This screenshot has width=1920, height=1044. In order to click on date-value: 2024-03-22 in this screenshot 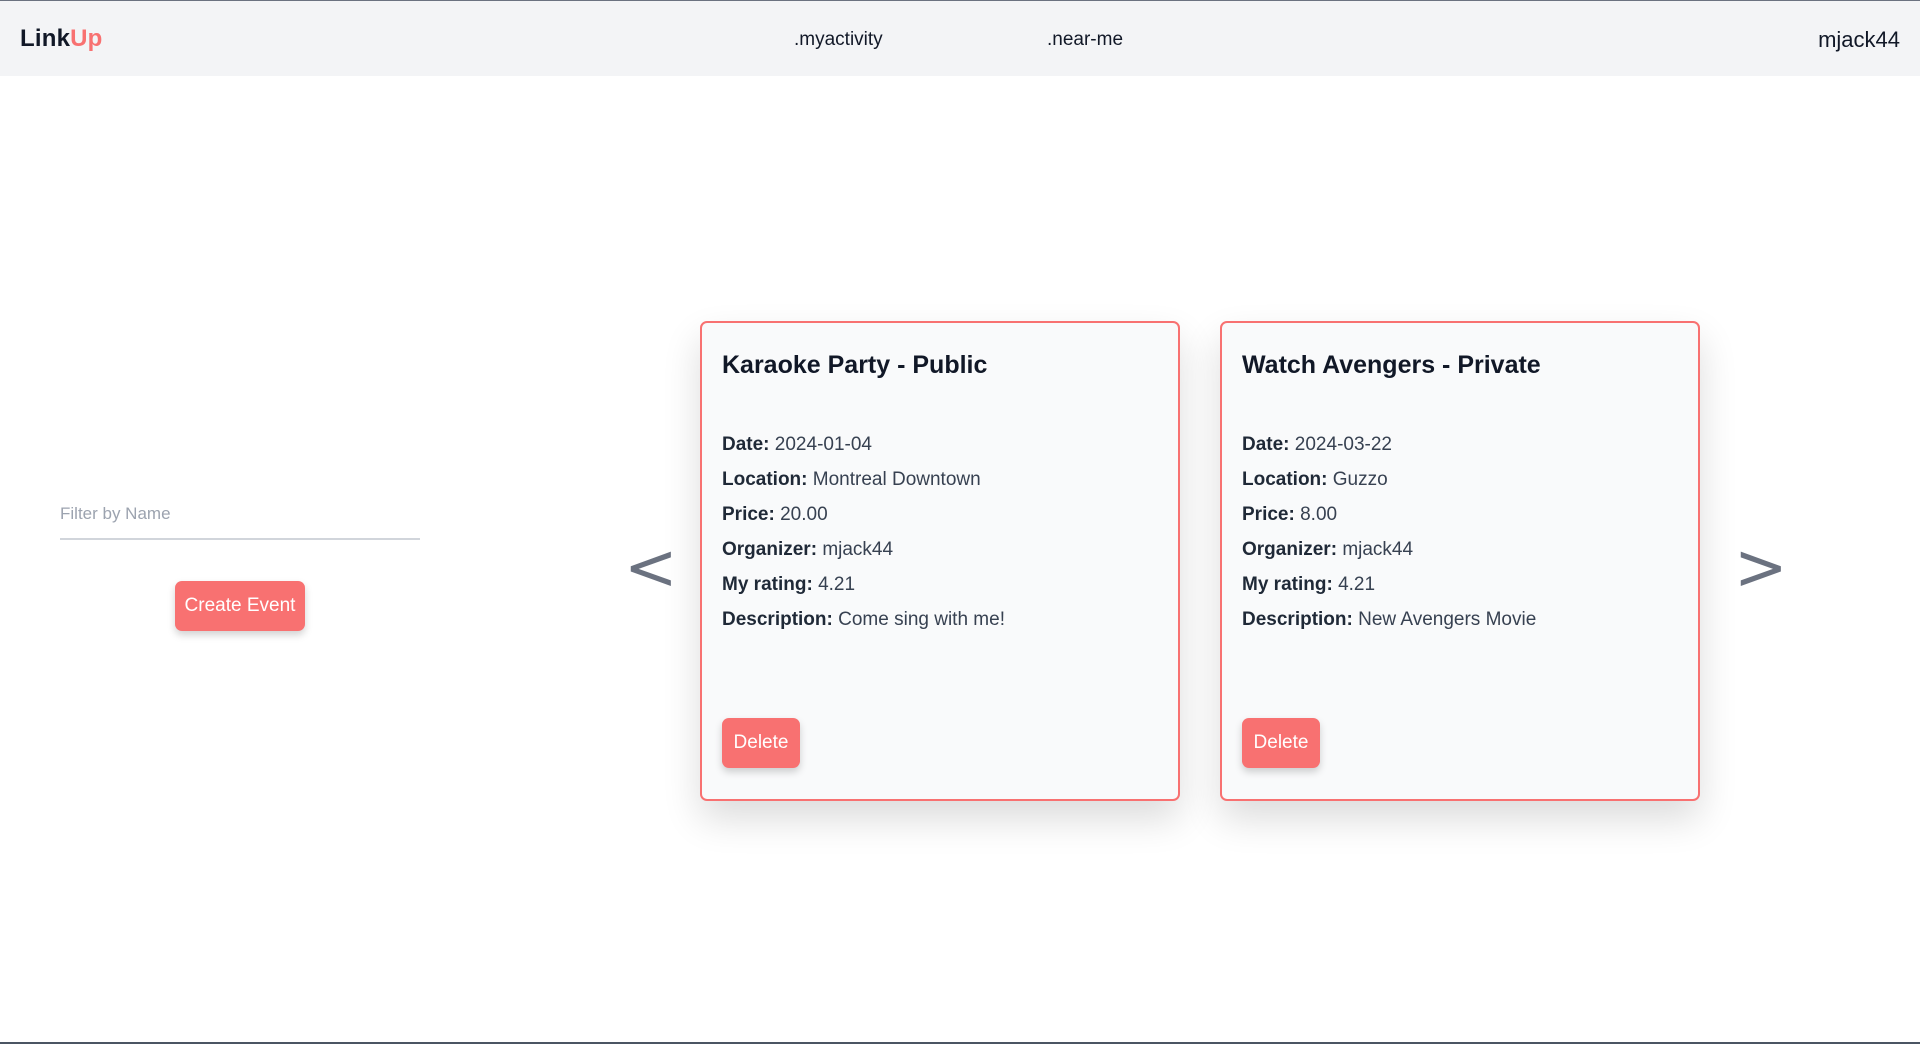, I will do `click(1343, 444)`.